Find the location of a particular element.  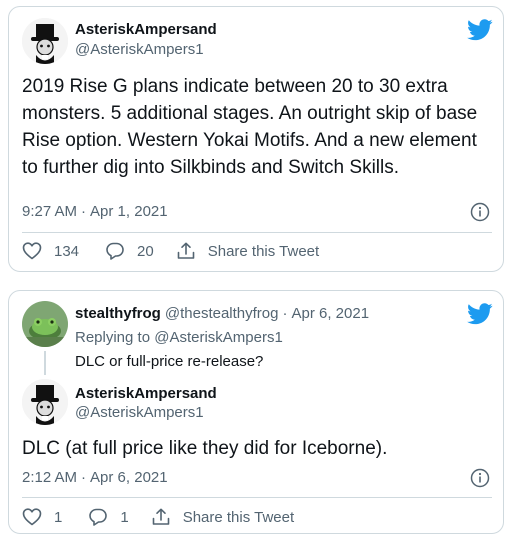

like-button: 1 is located at coordinates (42, 517).